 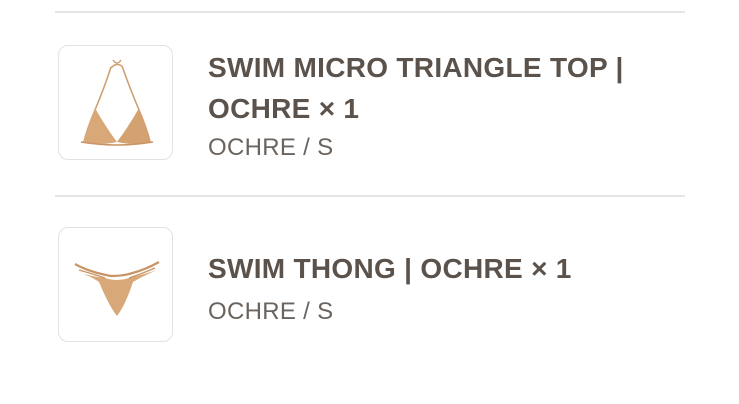 What do you see at coordinates (117, 288) in the screenshot?
I see `bikini-bottom-icon` at bounding box center [117, 288].